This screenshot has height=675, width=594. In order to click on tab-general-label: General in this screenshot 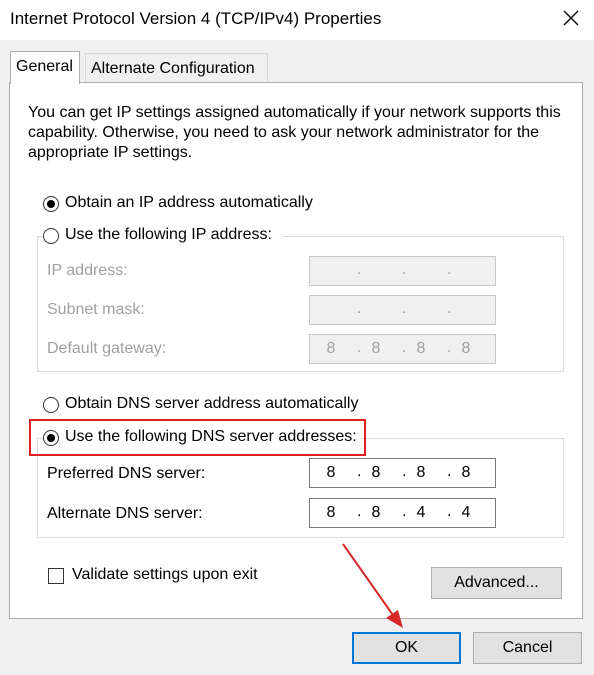, I will do `click(44, 66)`.